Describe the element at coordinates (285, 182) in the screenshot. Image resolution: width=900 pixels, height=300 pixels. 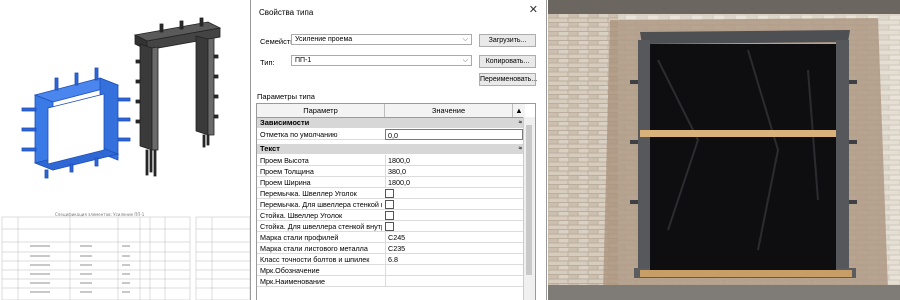
I see `param-name: Проем Ширина` at that location.